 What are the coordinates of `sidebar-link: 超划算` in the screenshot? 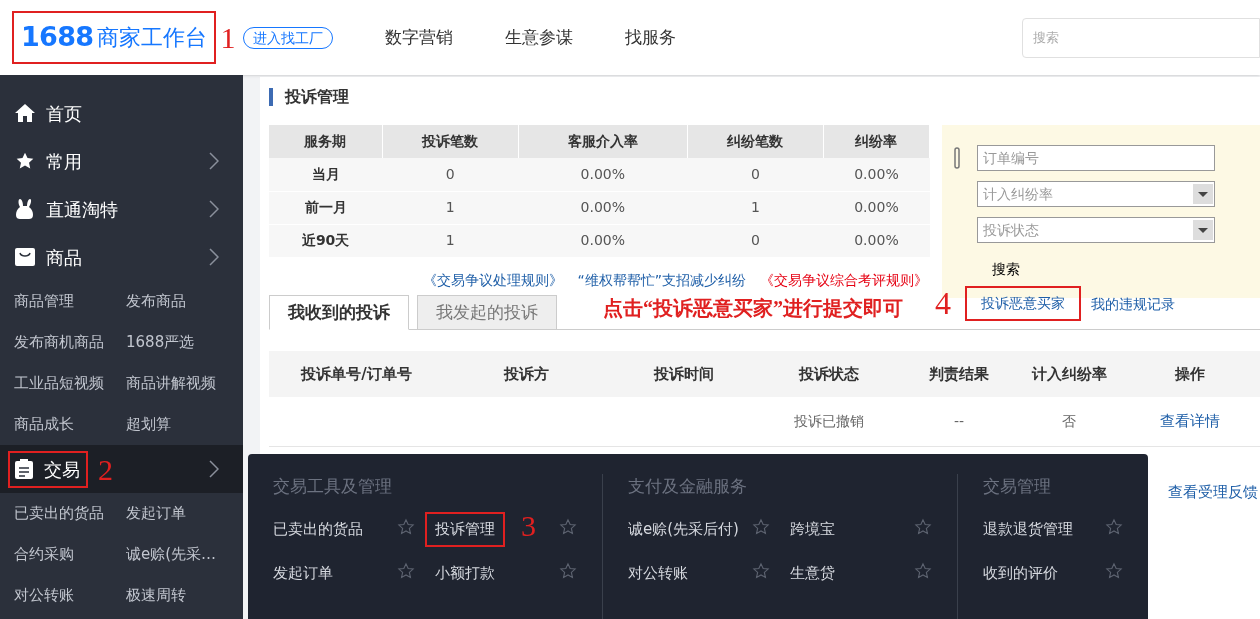 It's located at (182, 424).